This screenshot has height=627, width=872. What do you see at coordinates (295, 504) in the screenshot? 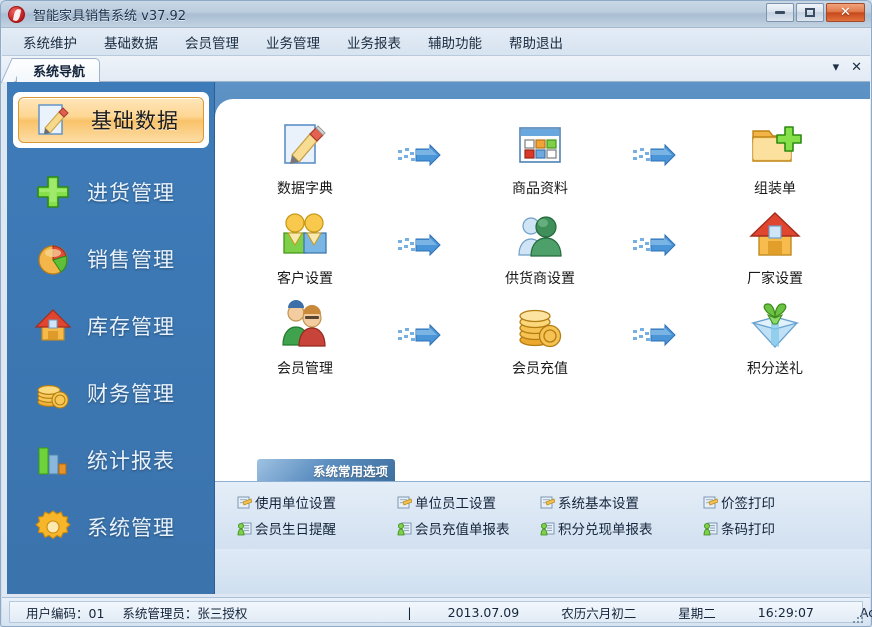
I see `link-label: 使用单位设置` at bounding box center [295, 504].